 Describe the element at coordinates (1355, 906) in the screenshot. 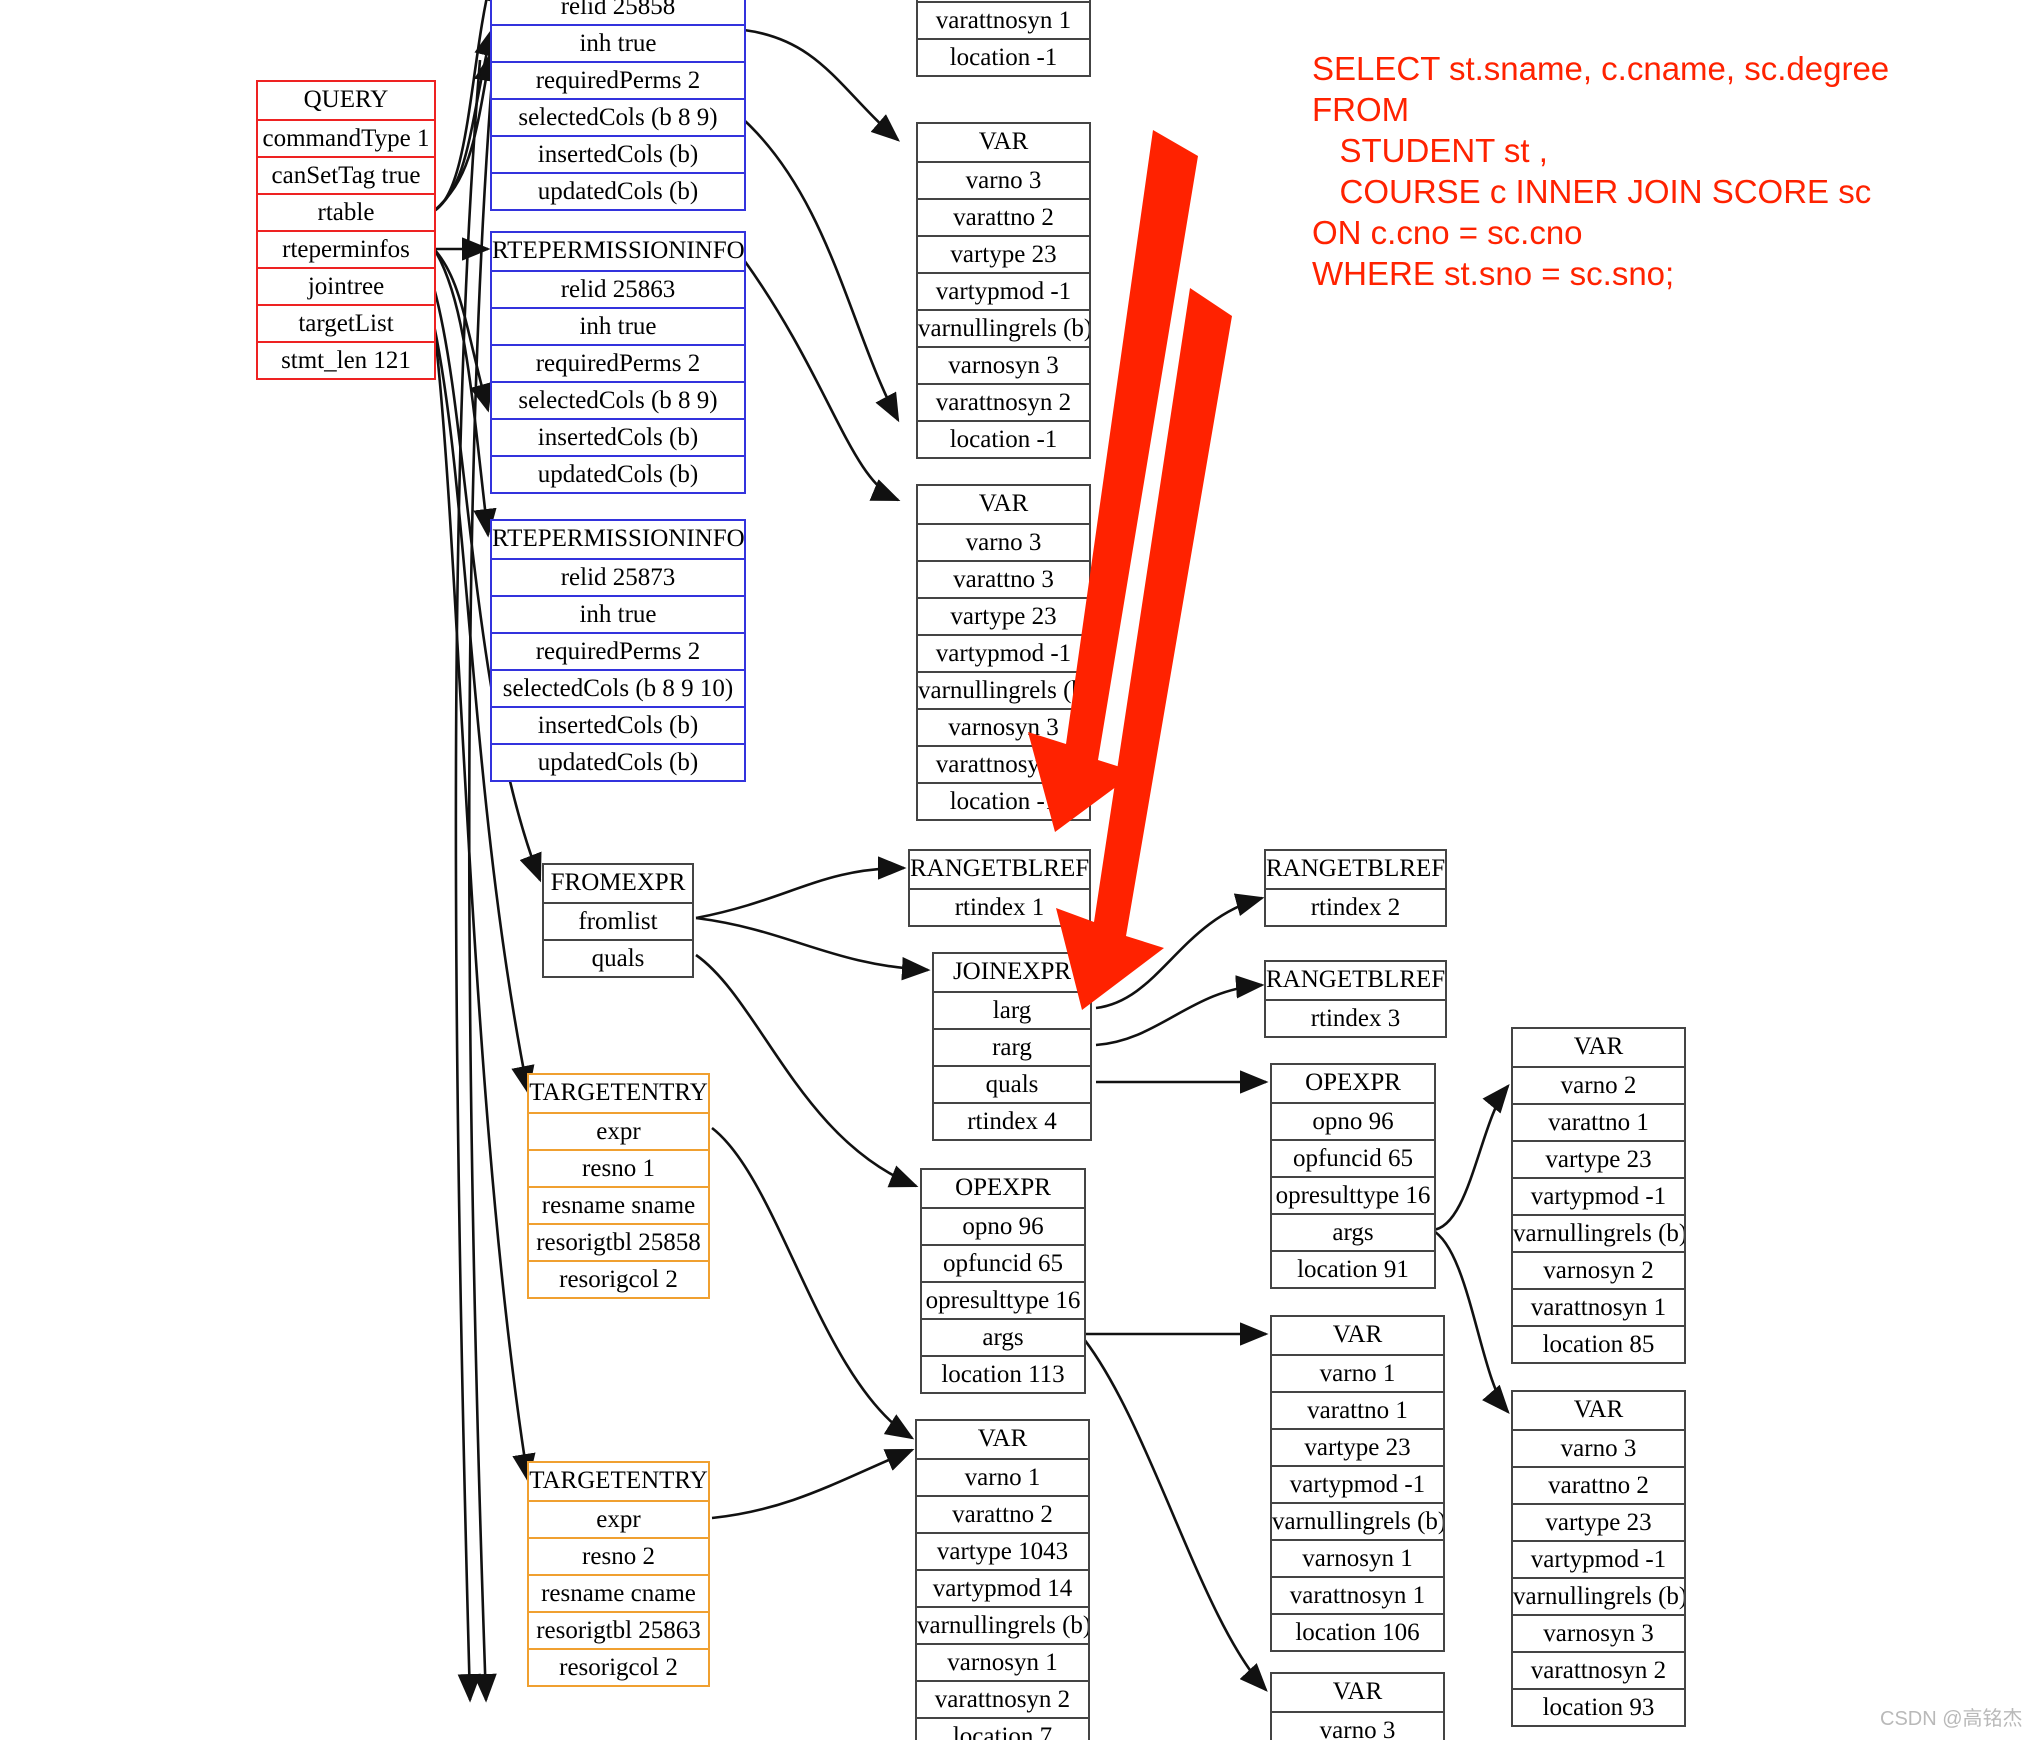

I see `node-field-rtindex: rtindex 2` at that location.